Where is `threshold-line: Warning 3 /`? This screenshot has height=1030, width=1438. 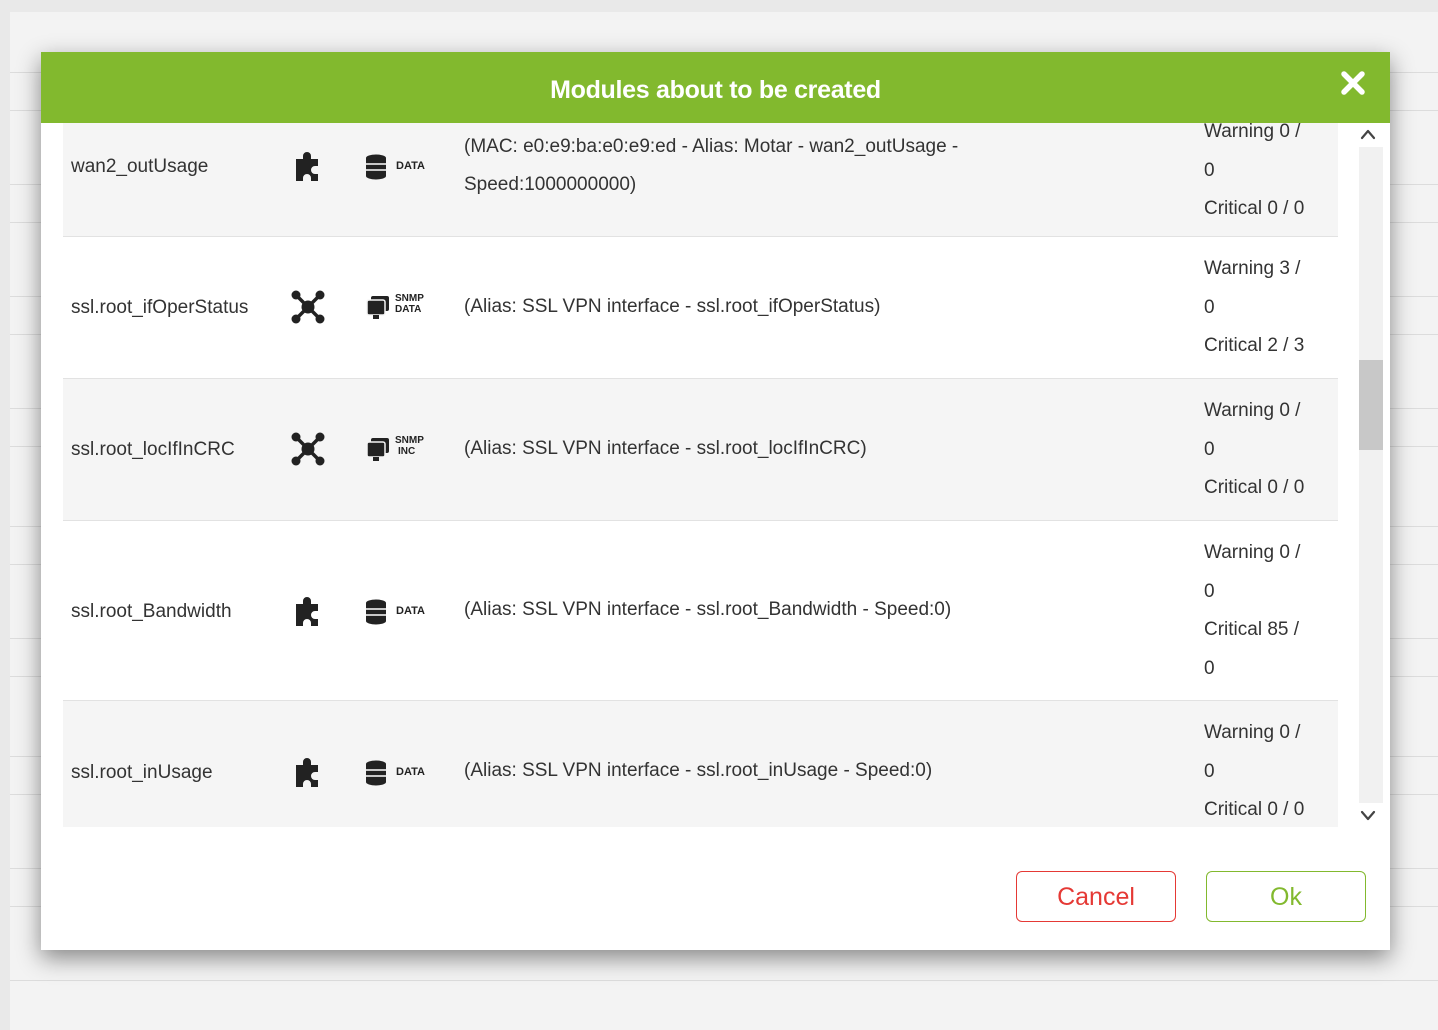
threshold-line: Warning 3 / is located at coordinates (1252, 268).